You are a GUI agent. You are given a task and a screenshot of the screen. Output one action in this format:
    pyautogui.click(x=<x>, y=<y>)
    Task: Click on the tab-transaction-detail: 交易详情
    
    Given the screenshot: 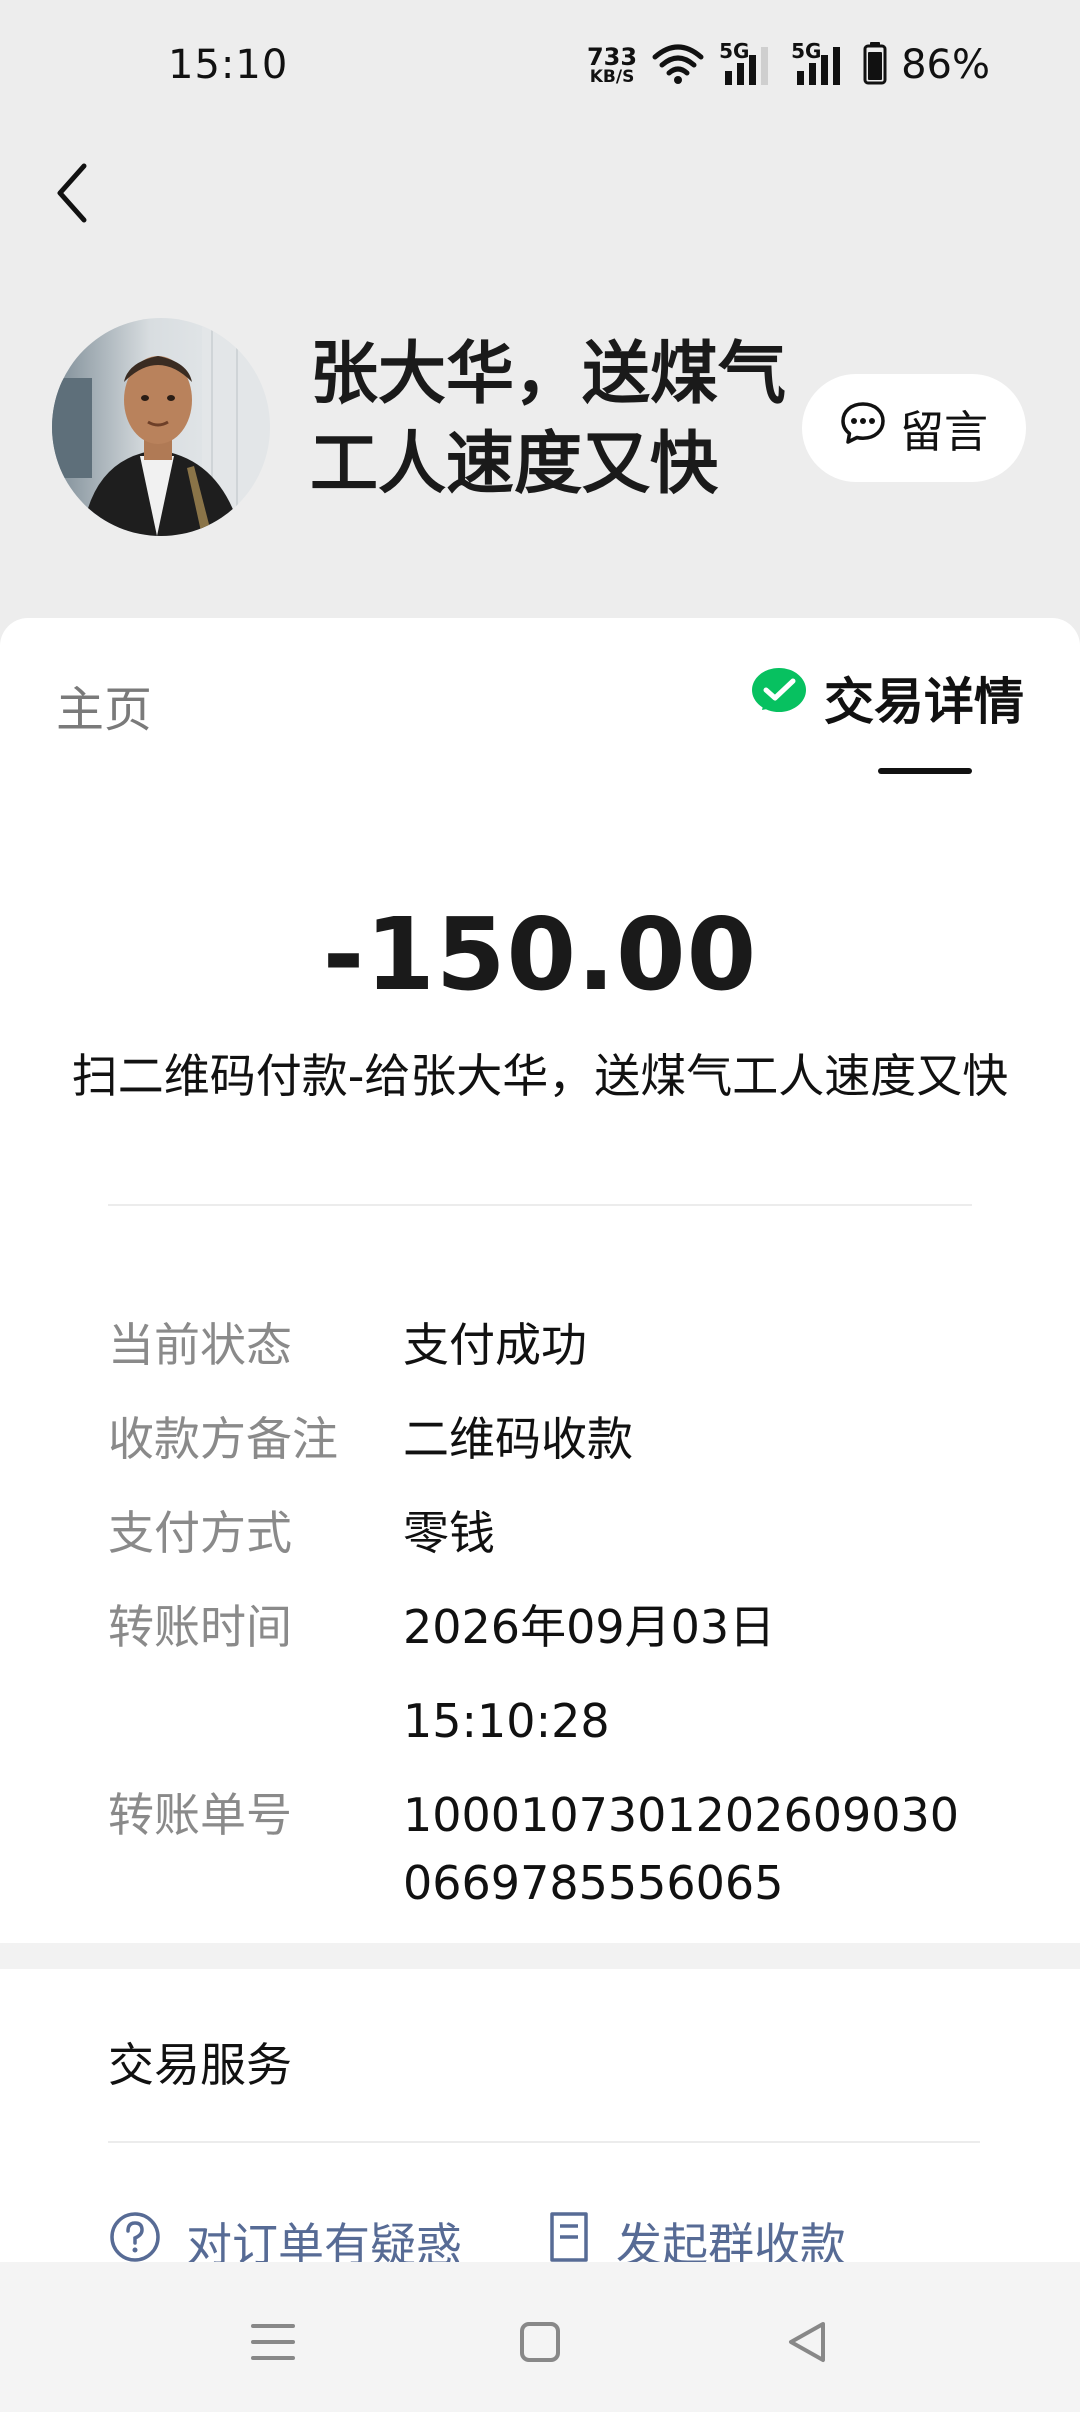 What is the action you would take?
    pyautogui.click(x=887, y=698)
    